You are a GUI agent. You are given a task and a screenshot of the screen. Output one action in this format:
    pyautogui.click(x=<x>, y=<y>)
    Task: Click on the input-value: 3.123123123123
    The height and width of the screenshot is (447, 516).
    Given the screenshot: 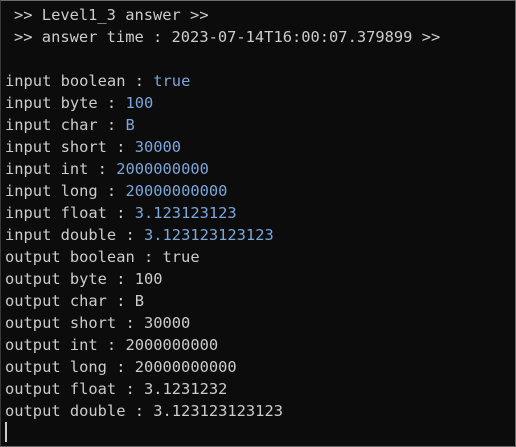 What is the action you would take?
    pyautogui.click(x=209, y=235)
    